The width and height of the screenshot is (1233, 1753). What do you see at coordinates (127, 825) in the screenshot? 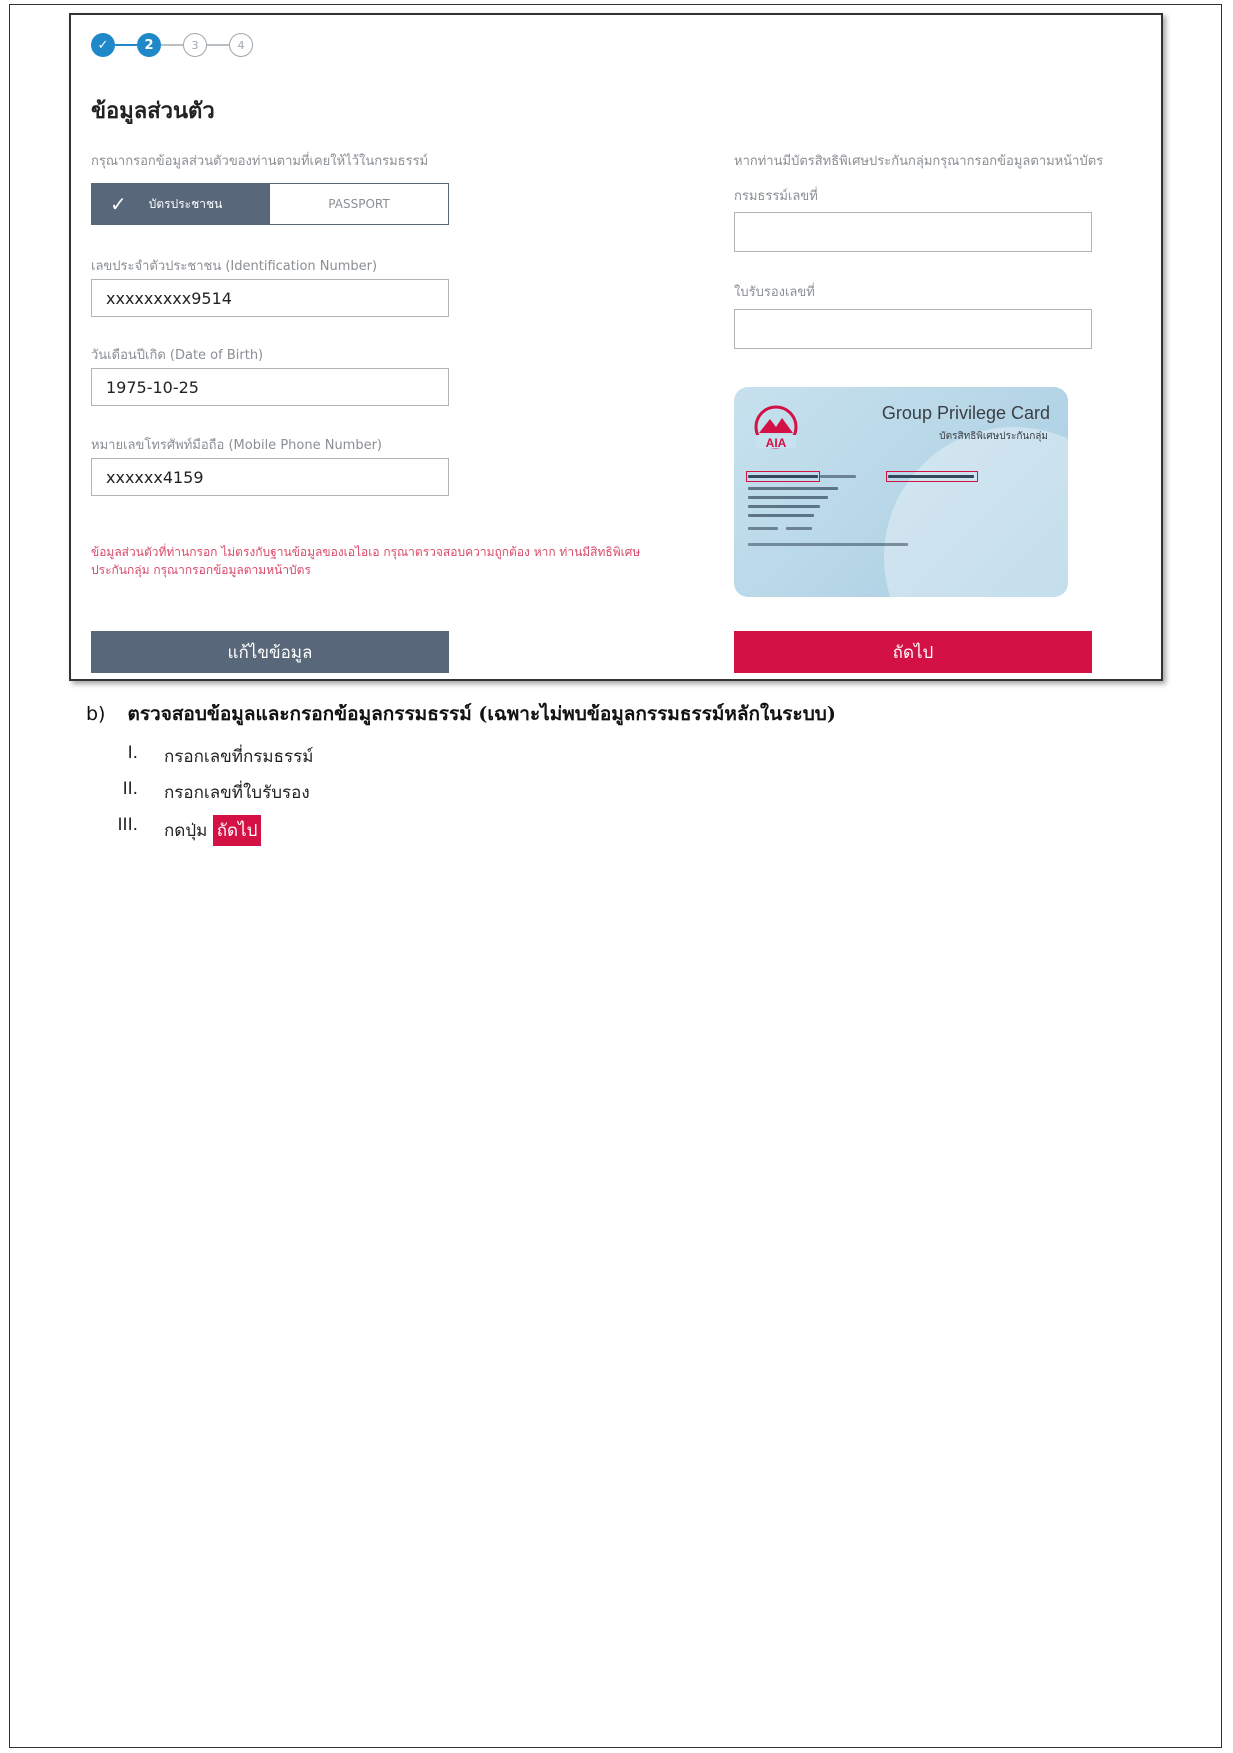
I see `item-number: III.` at bounding box center [127, 825].